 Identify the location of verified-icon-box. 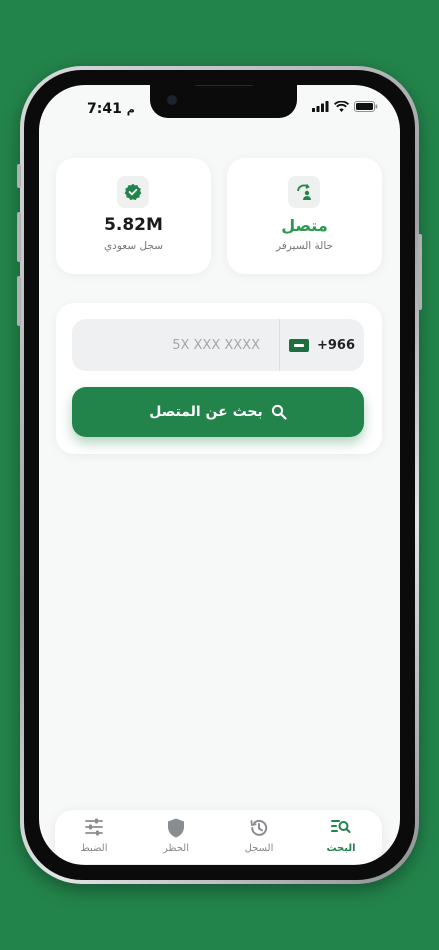
(133, 192).